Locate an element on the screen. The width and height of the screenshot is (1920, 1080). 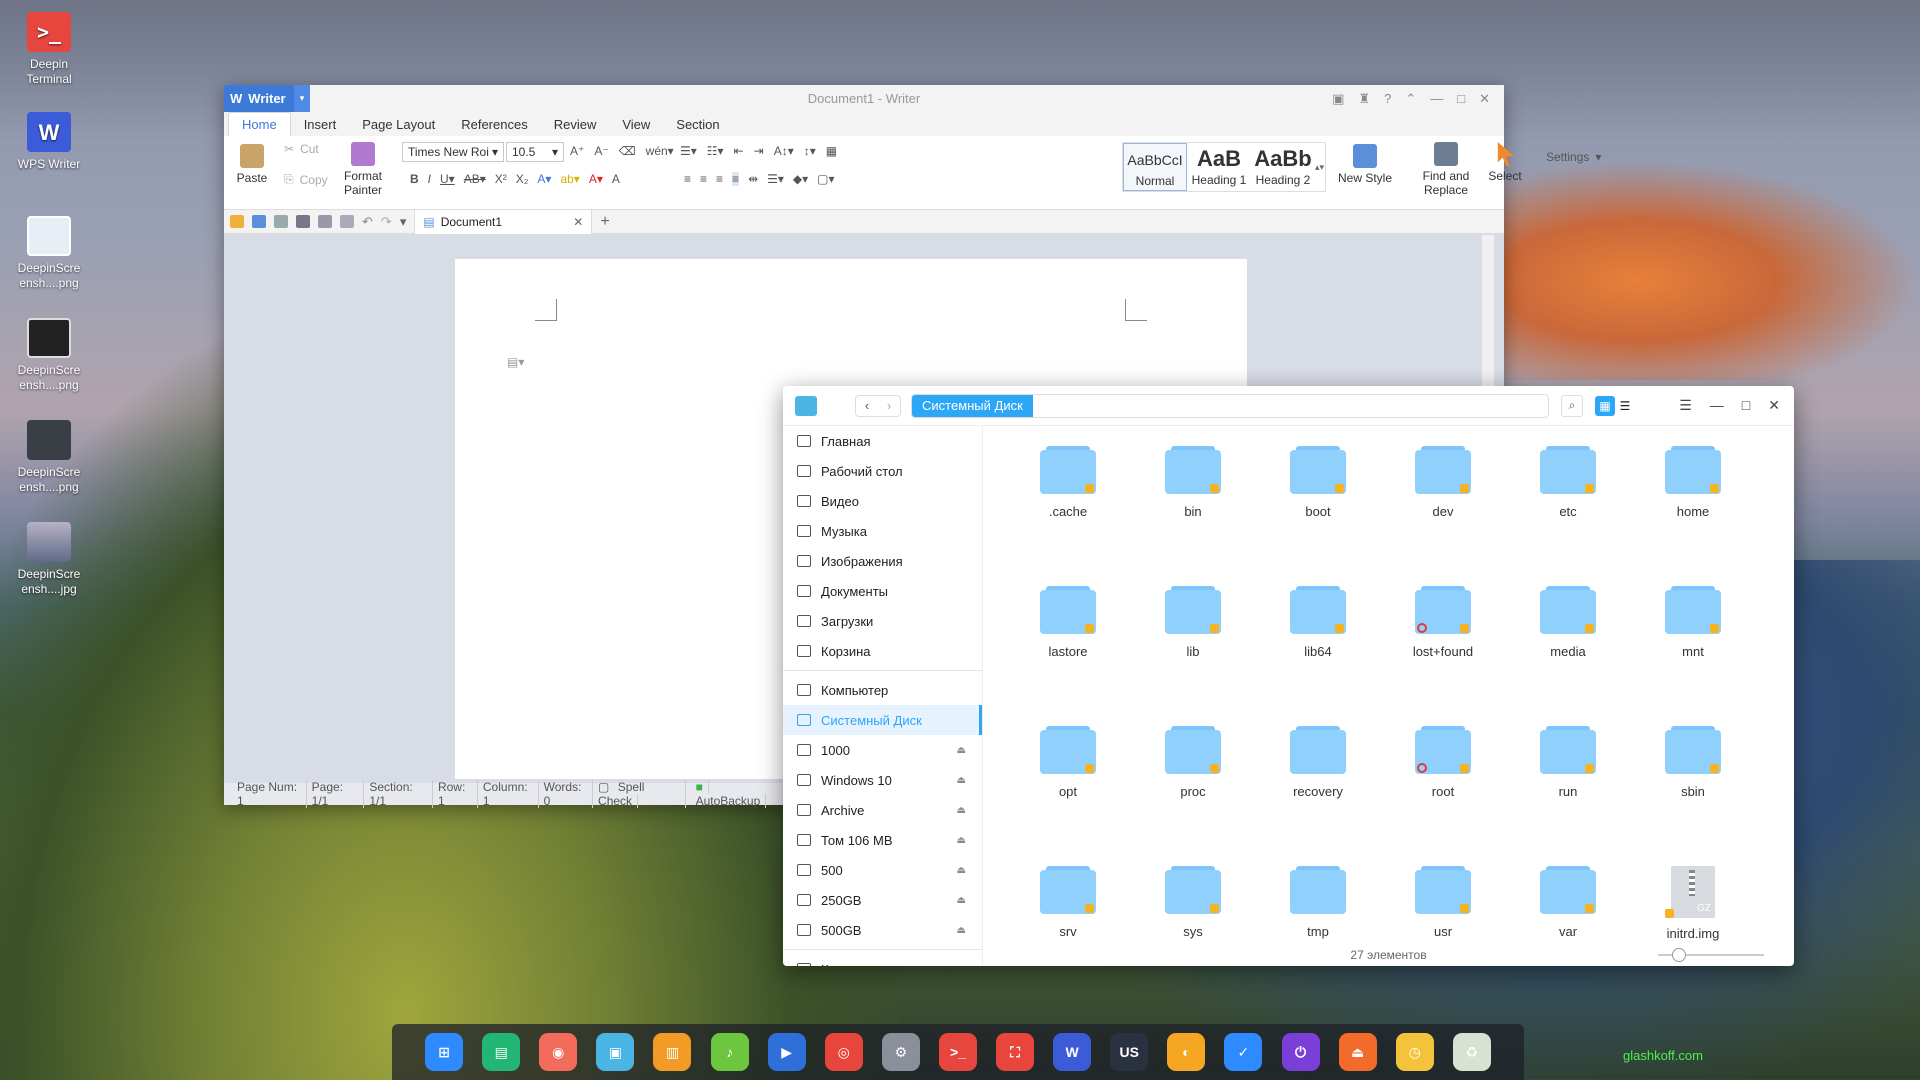
shading-icon: ◆▾ is located at coordinates (800, 179).